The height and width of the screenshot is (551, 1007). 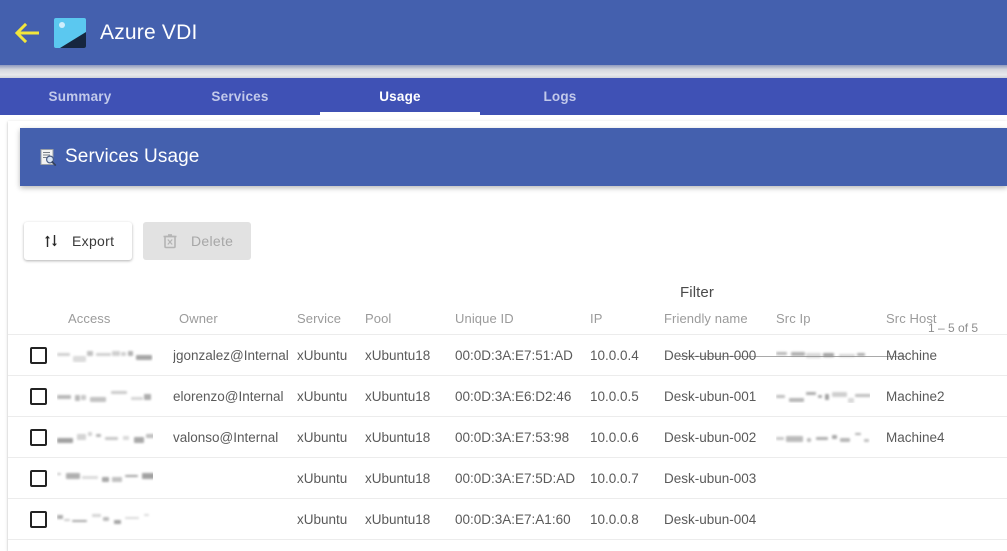 What do you see at coordinates (331, 318) in the screenshot?
I see `column-header-service: Service` at bounding box center [331, 318].